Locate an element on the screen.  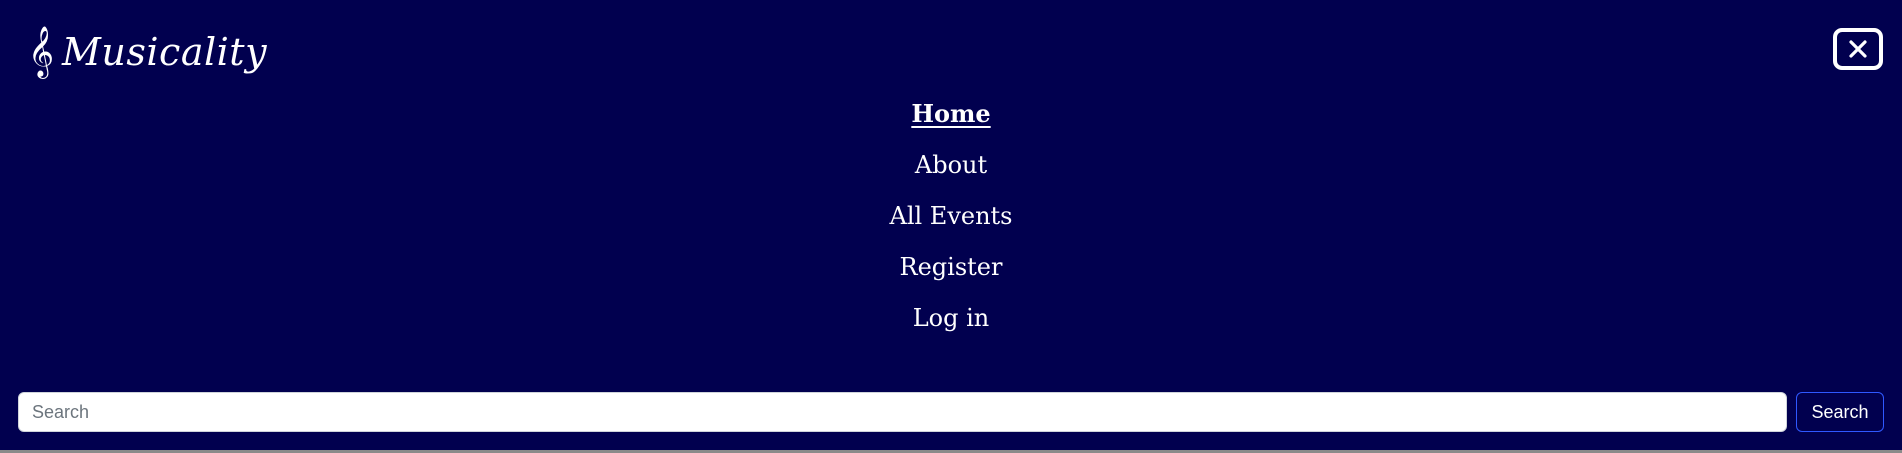
nav-item-log-in: Log in is located at coordinates (951, 317).